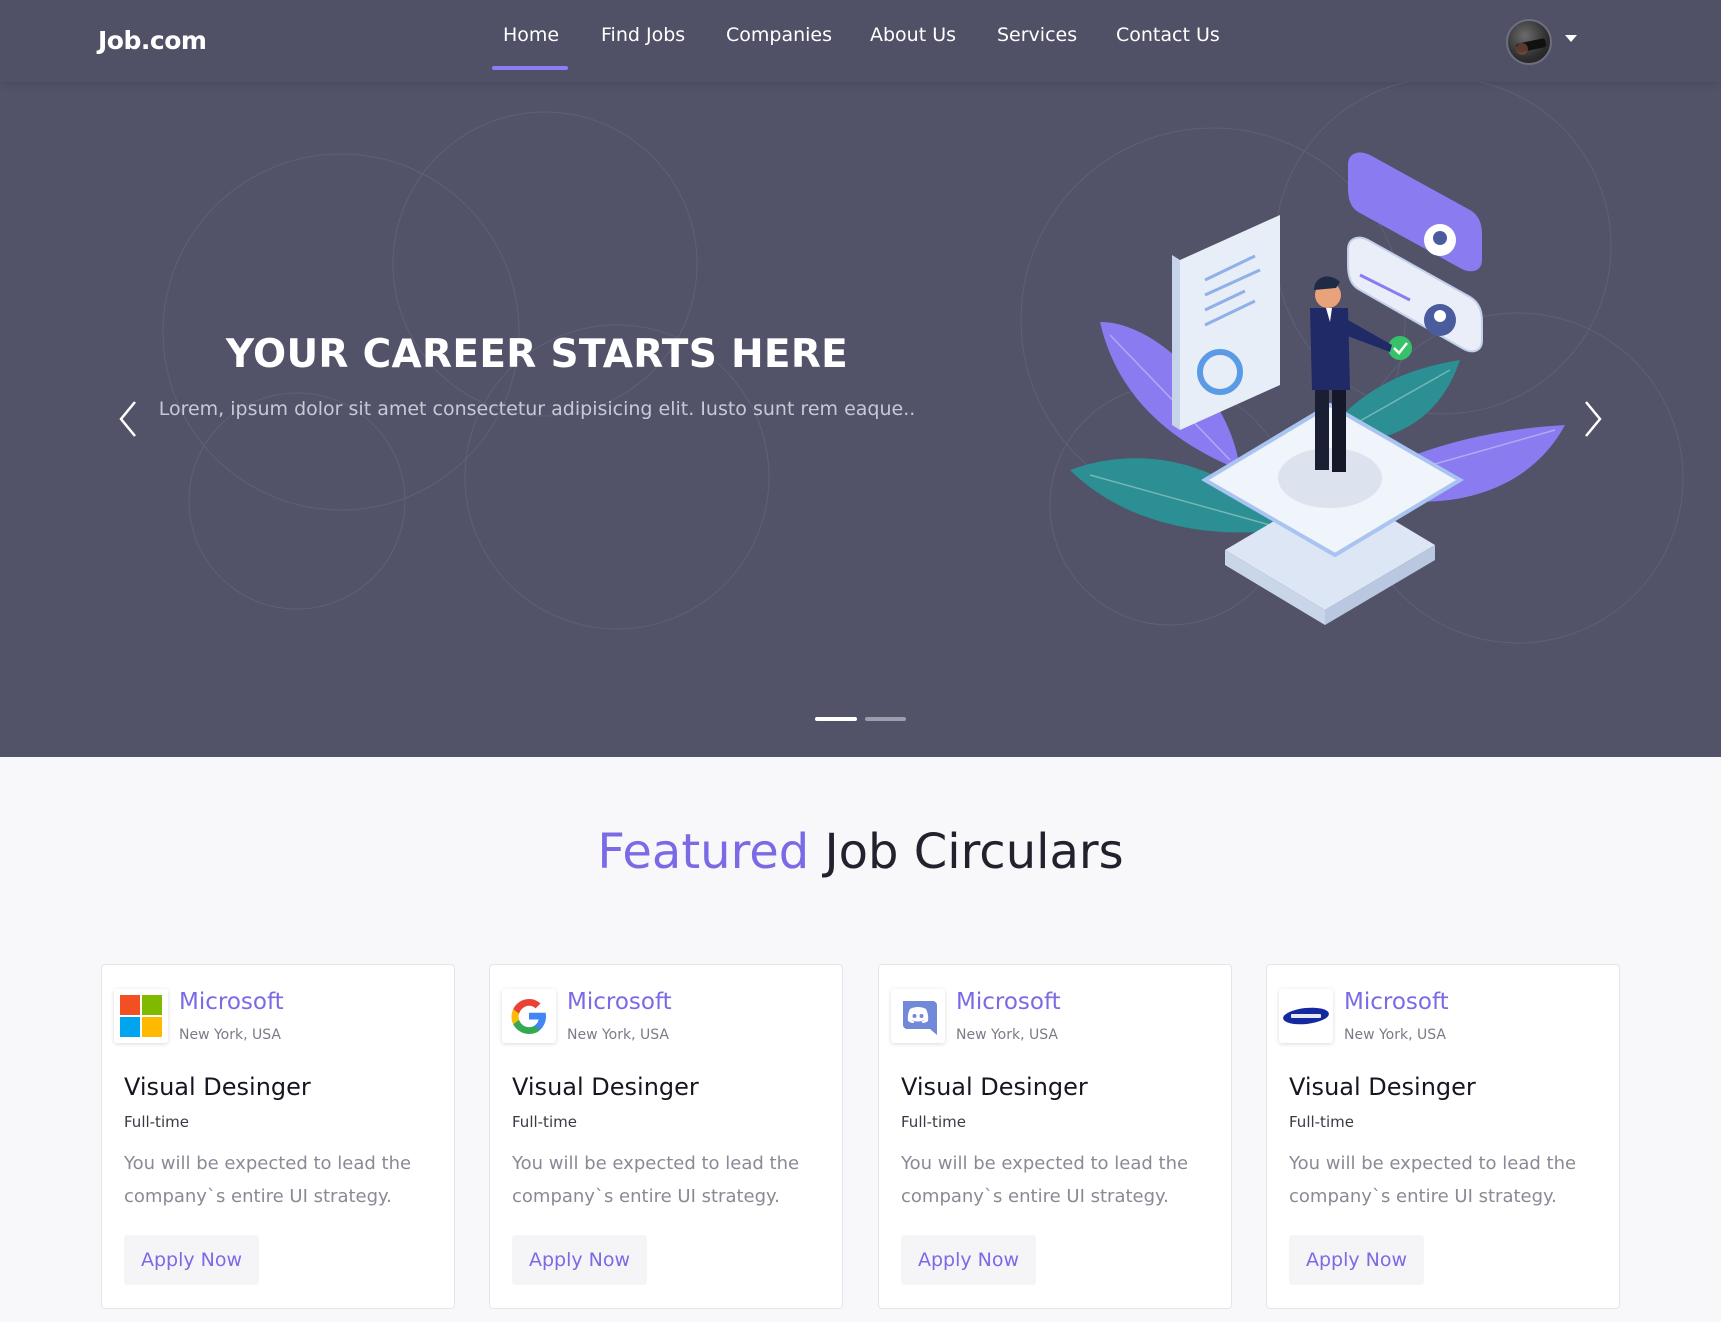 Image resolution: width=1721 pixels, height=1322 pixels. What do you see at coordinates (529, 1016) in the screenshot?
I see `google-logo-icon` at bounding box center [529, 1016].